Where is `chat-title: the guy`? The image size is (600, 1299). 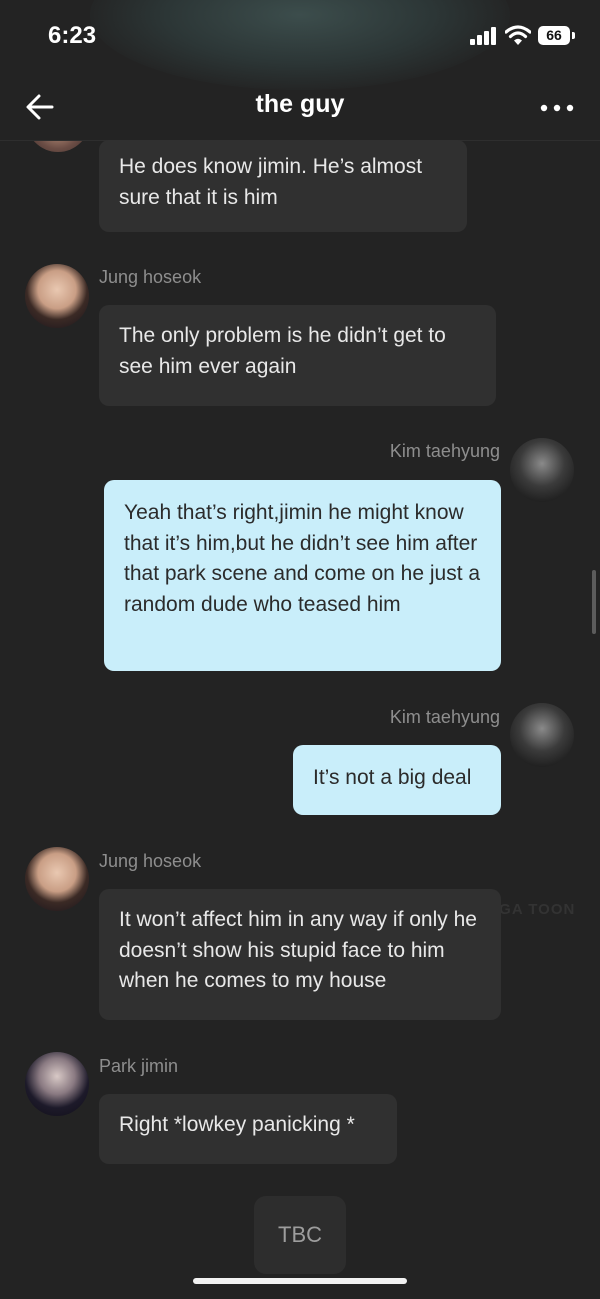 chat-title: the guy is located at coordinates (300, 104).